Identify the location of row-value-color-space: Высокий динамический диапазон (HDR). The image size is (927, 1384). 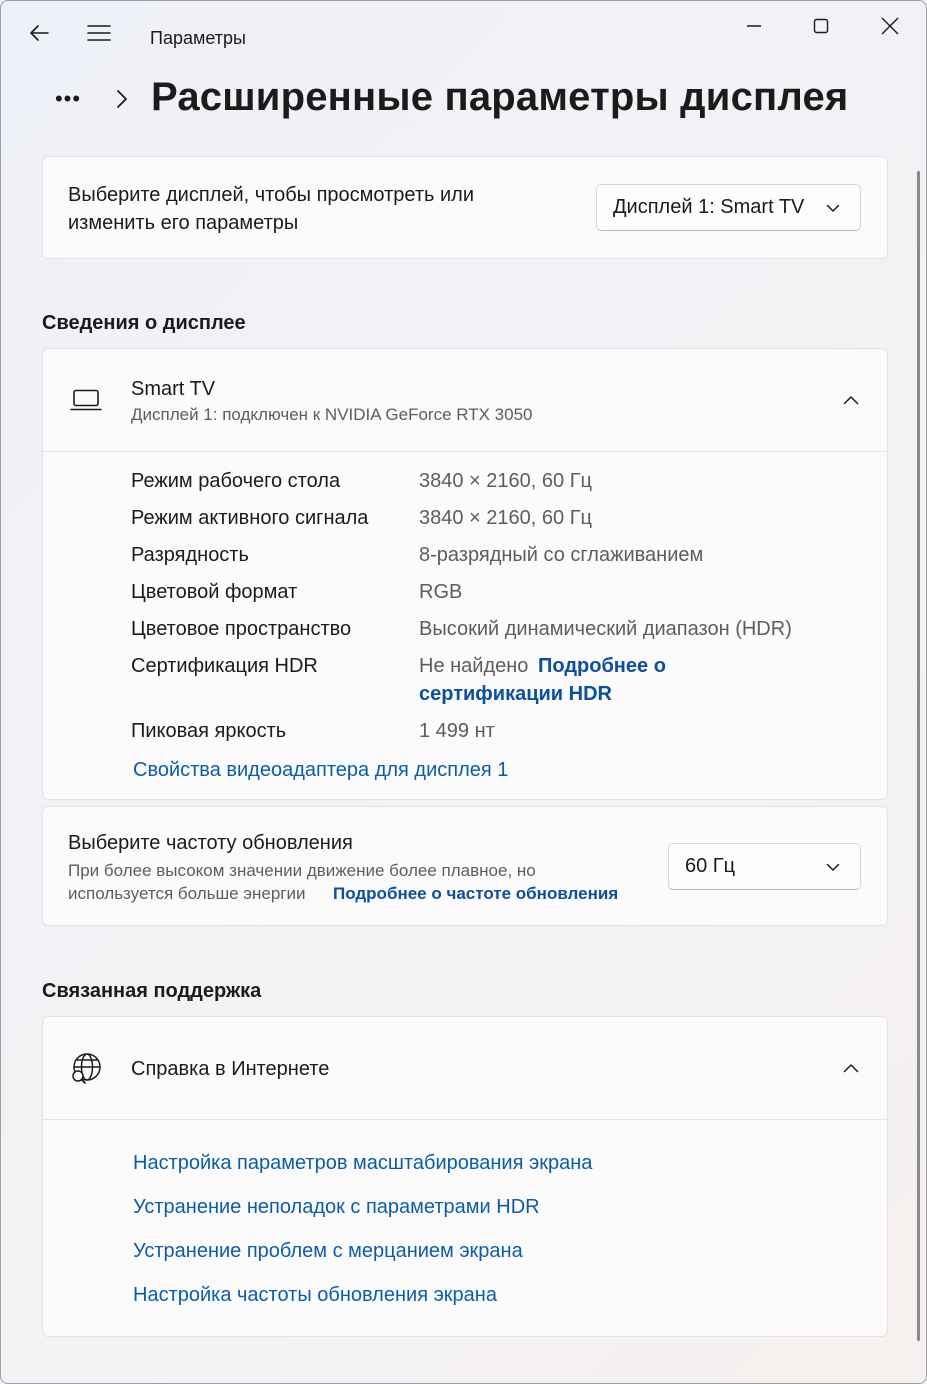
(605, 629).